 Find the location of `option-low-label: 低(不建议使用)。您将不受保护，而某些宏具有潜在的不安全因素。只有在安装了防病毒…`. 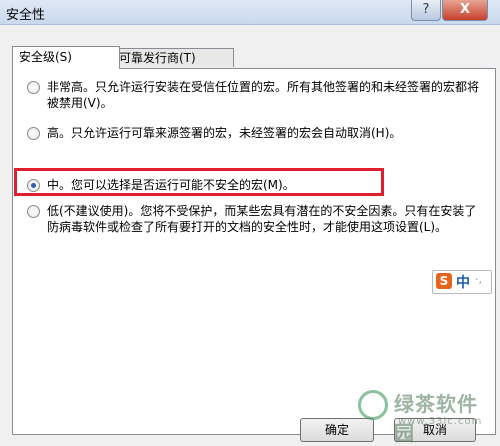

option-low-label: 低(不建议使用)。您将不受保护，而某些宏具有潜在的不安全因素。只有在安装了防病毒… is located at coordinates (262, 219).